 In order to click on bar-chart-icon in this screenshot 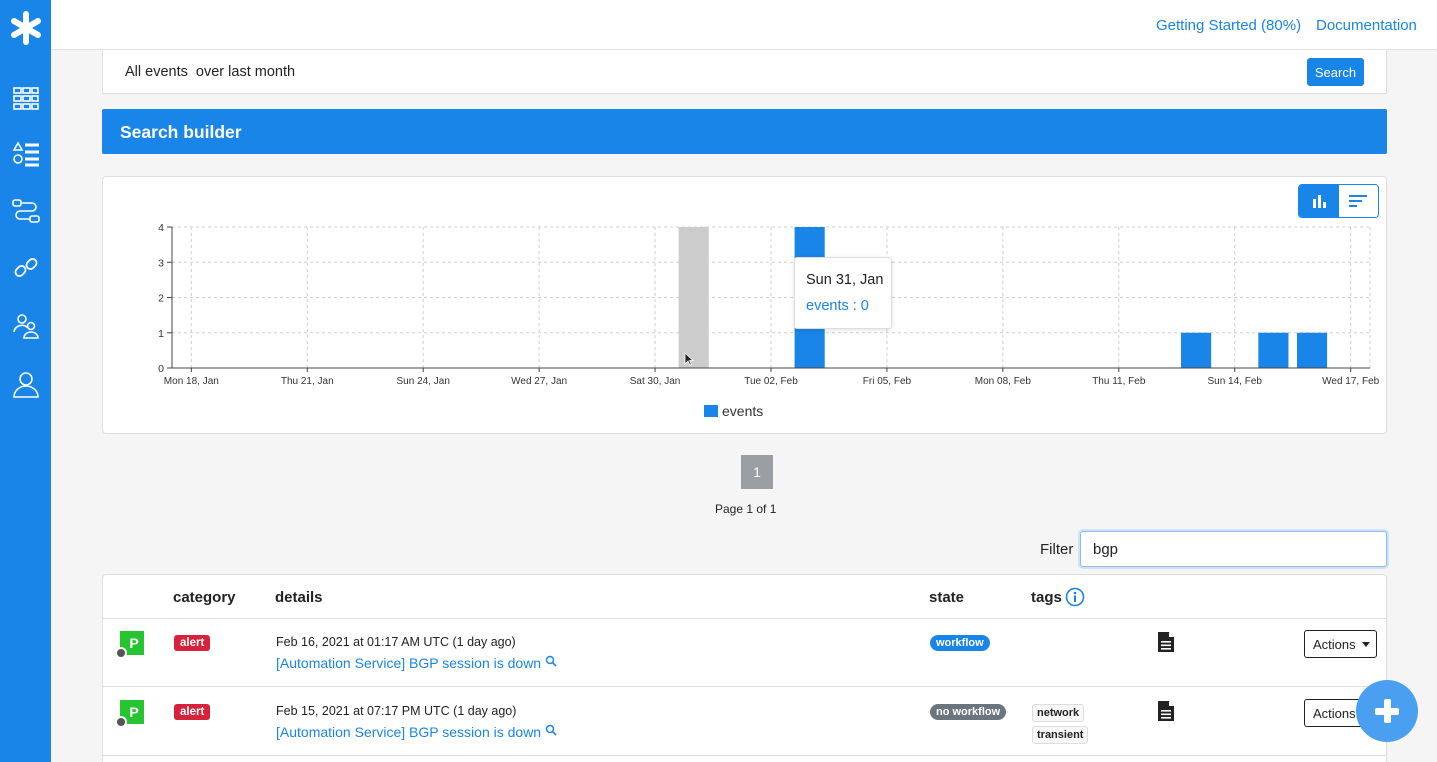, I will do `click(1319, 201)`.